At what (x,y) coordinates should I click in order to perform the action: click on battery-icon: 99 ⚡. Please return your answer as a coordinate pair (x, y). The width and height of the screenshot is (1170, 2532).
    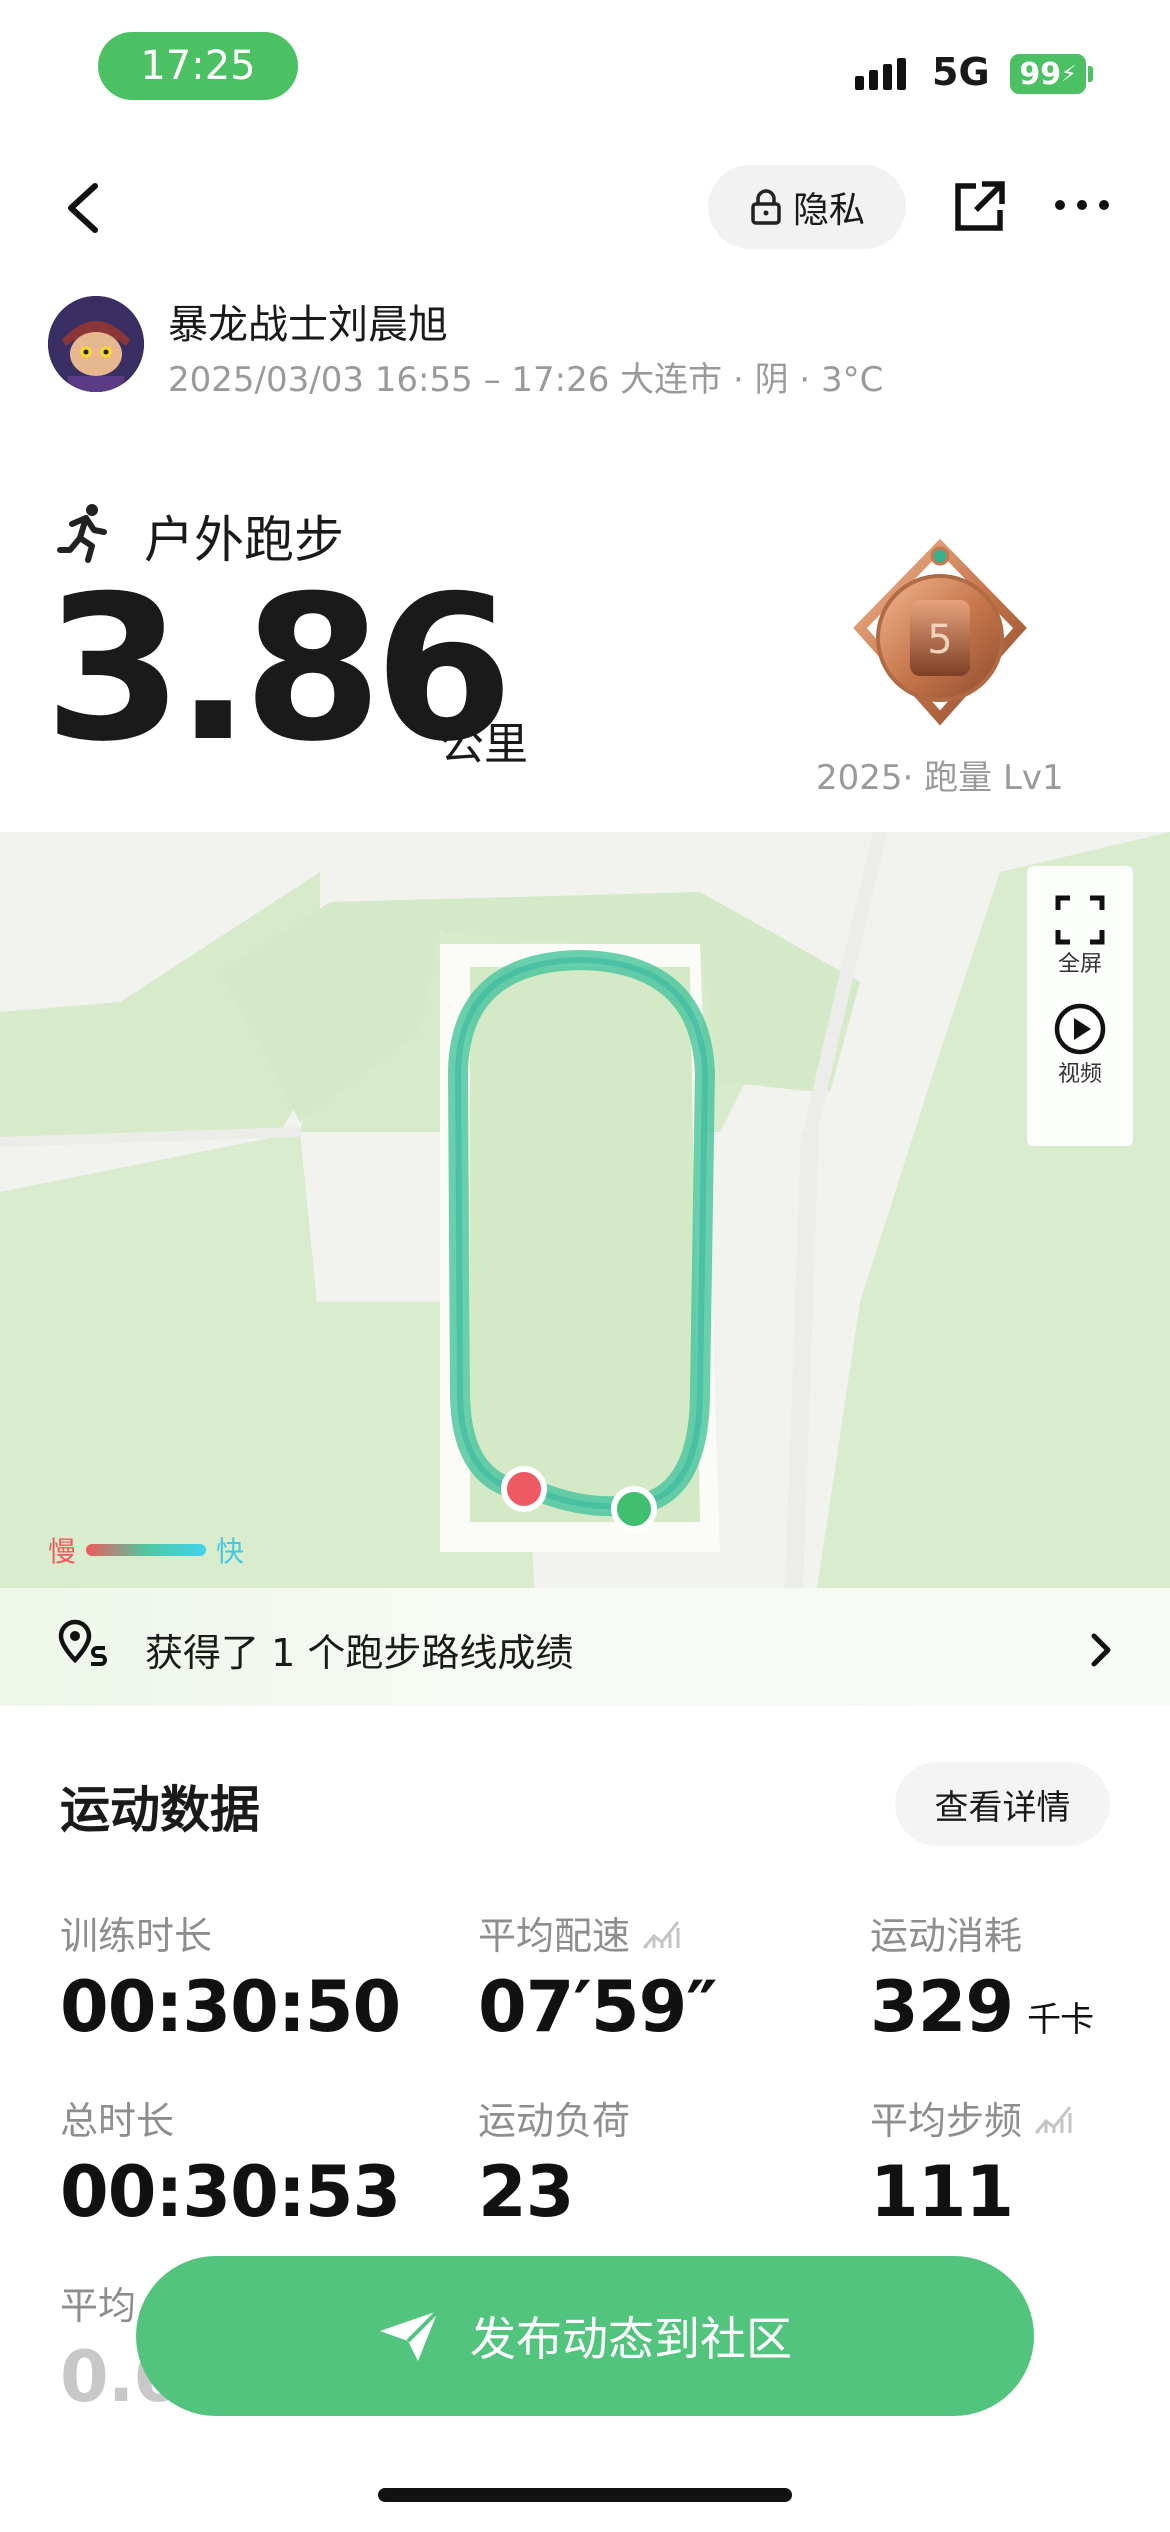
    Looking at the image, I should click on (1048, 74).